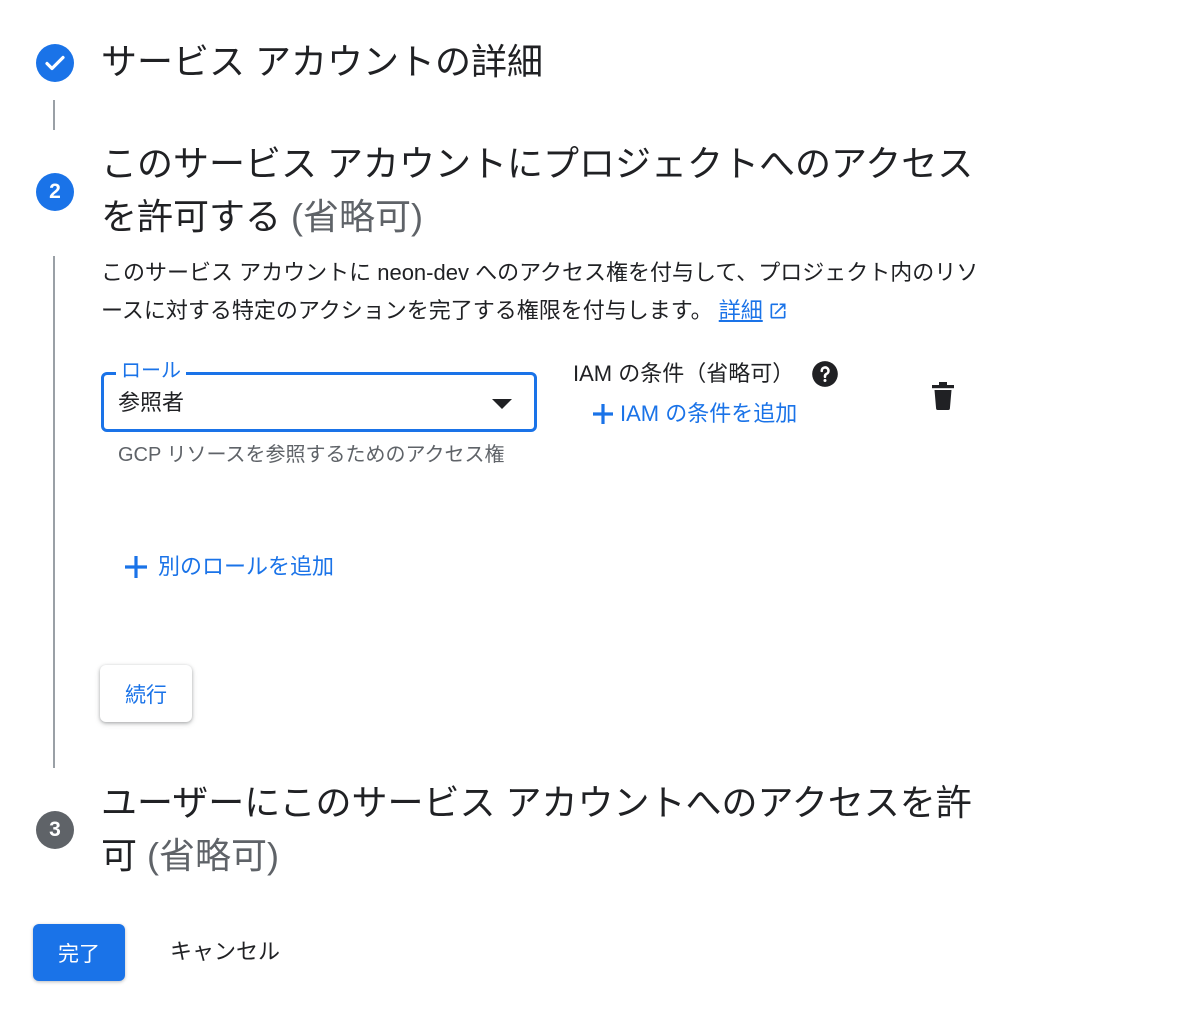  What do you see at coordinates (357, 216) in the screenshot?
I see `step-2-optional-label: (省略可)` at bounding box center [357, 216].